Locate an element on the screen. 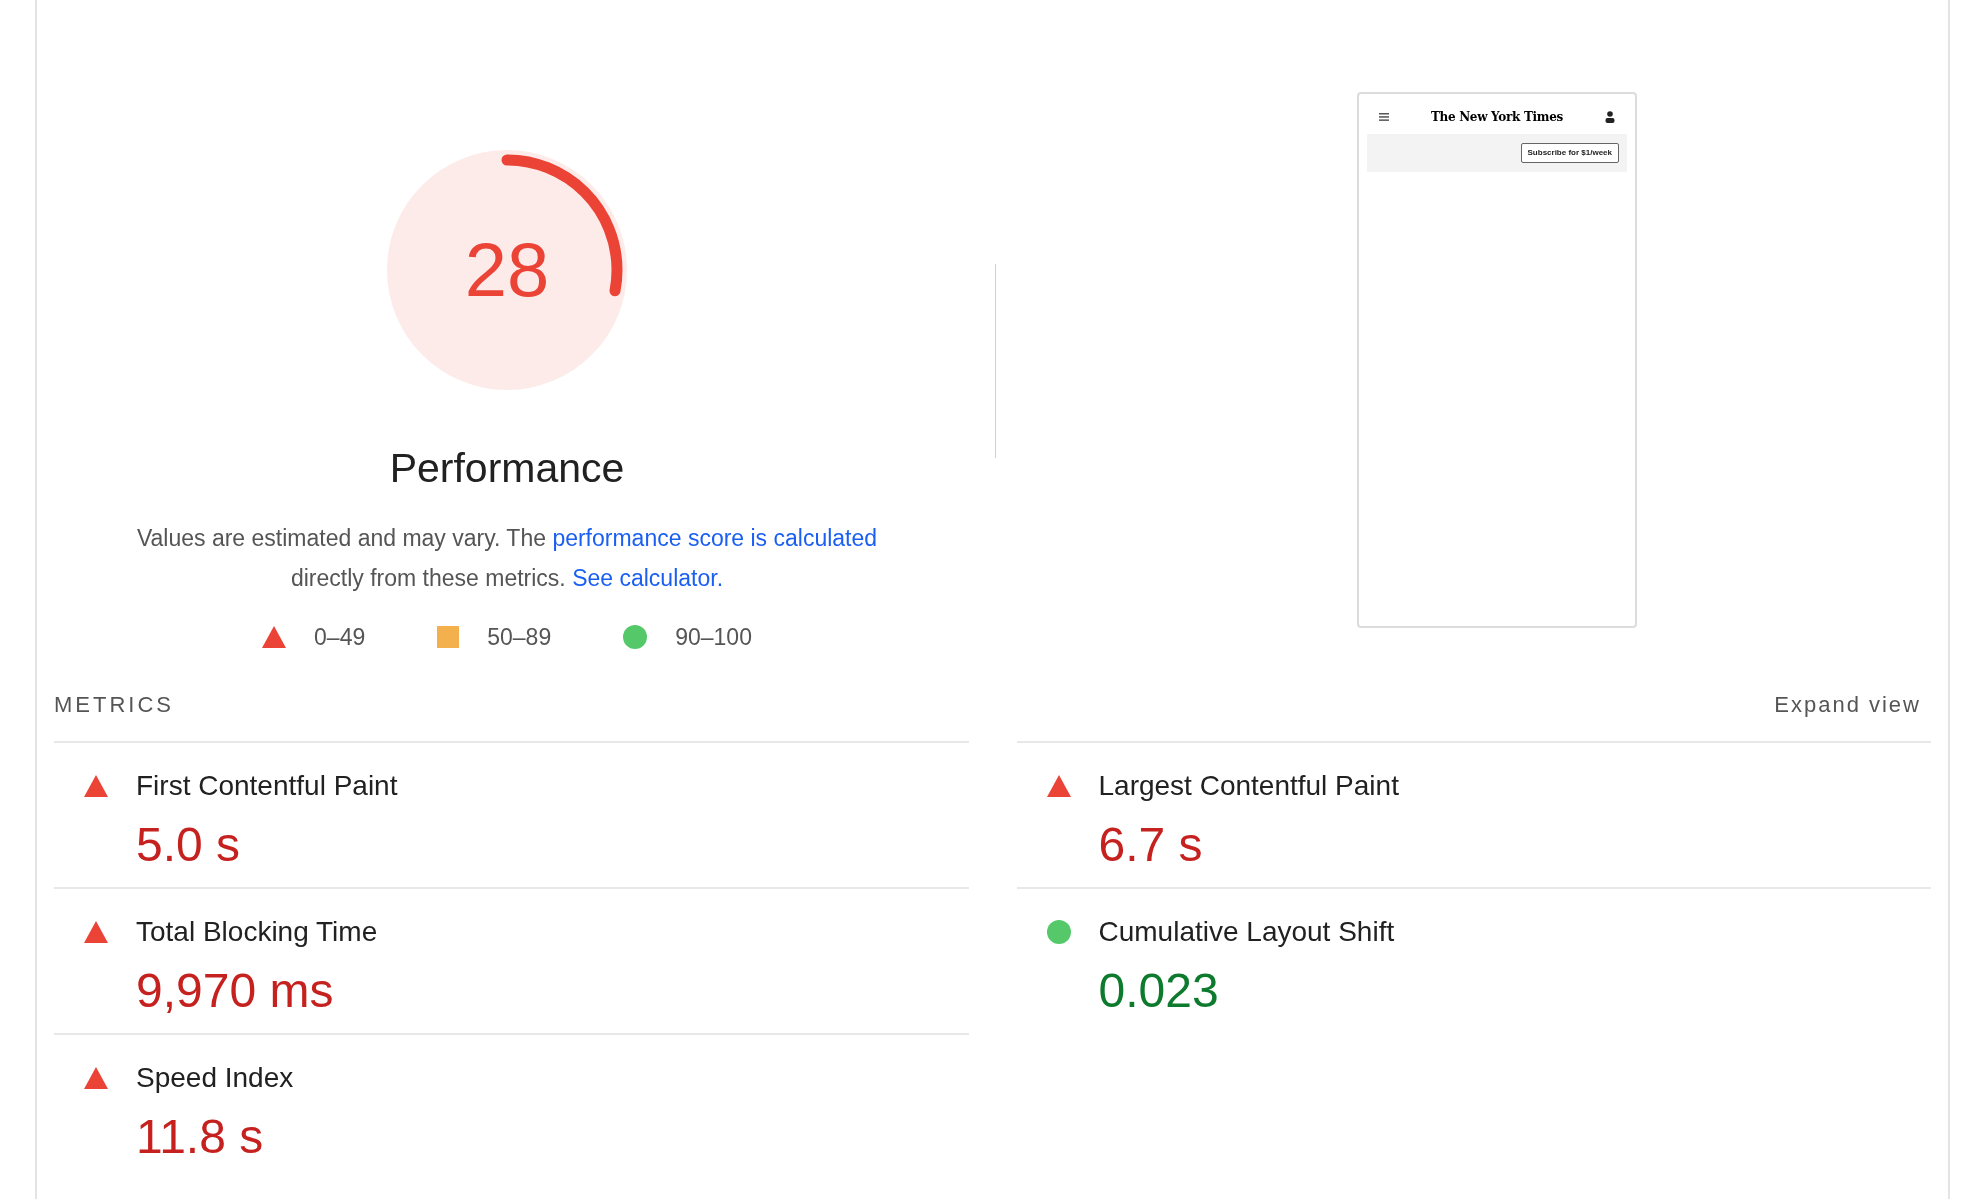  site-logo: The New York Times is located at coordinates (1497, 117).